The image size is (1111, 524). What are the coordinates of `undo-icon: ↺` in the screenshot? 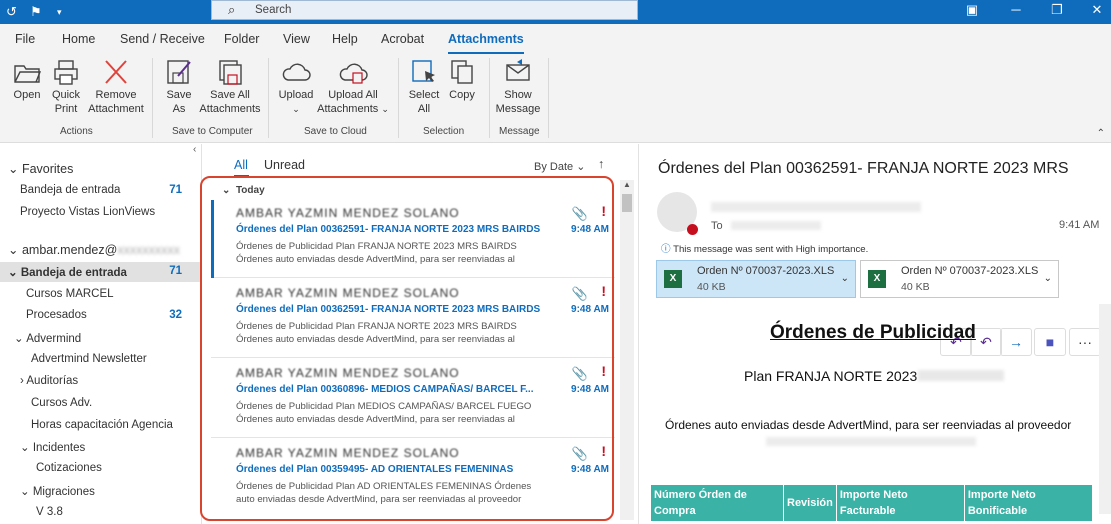 It's located at (11, 12).